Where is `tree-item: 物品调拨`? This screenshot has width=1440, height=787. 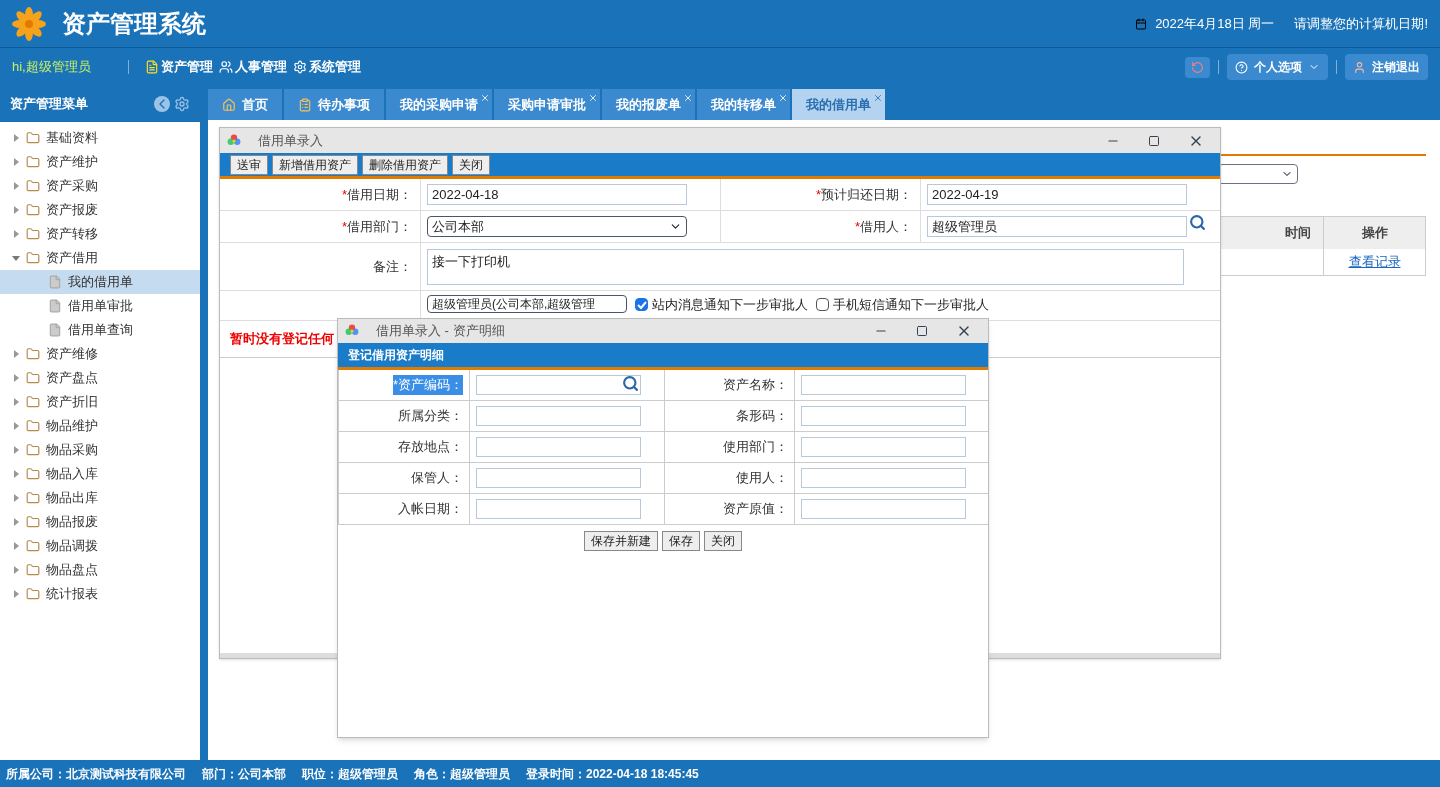 tree-item: 物品调拨 is located at coordinates (100, 546).